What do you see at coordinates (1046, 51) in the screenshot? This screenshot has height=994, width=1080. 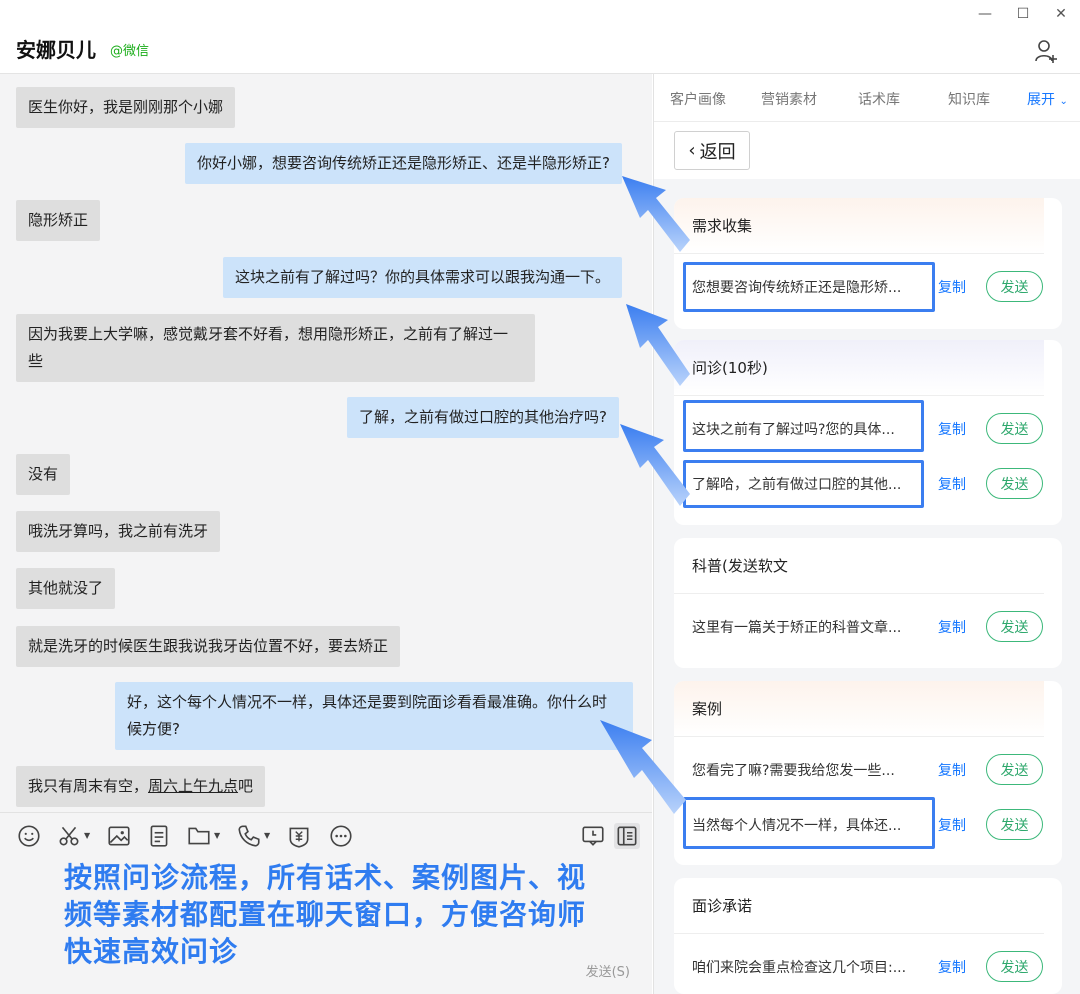 I see `add-member-icon` at bounding box center [1046, 51].